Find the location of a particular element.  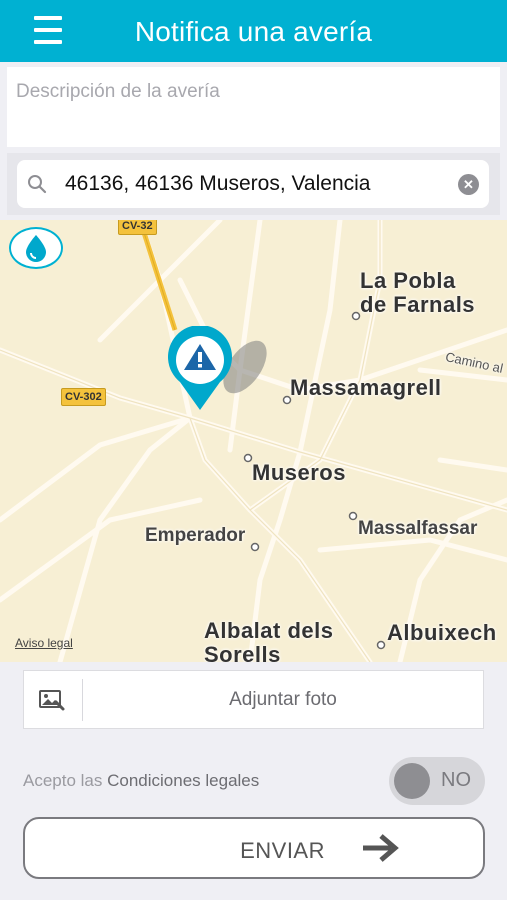

map-label-la-pobla: La Pobla is located at coordinates (408, 280).